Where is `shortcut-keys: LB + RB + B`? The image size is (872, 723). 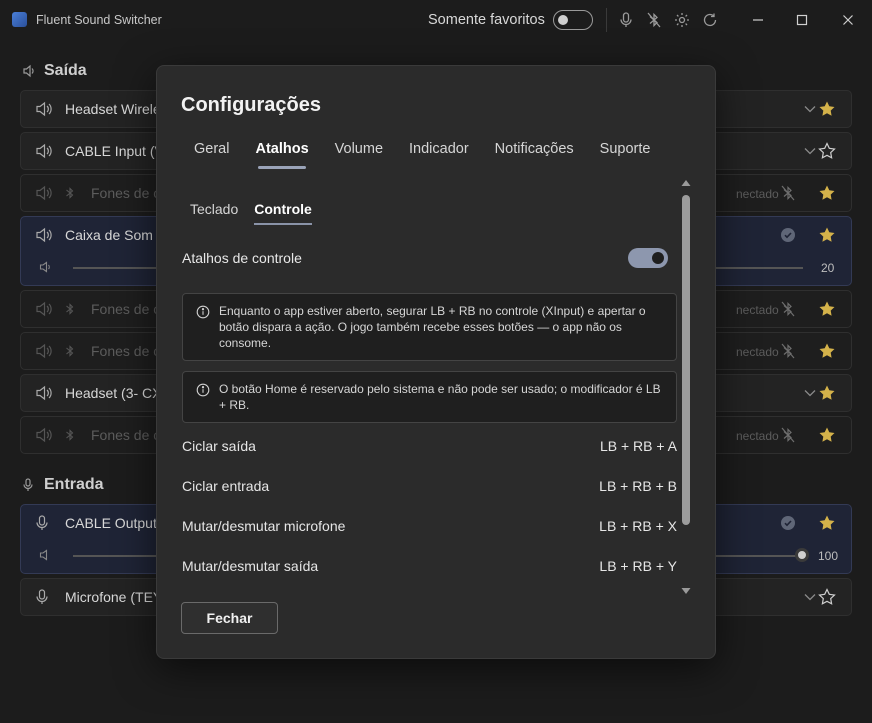 shortcut-keys: LB + RB + B is located at coordinates (638, 486).